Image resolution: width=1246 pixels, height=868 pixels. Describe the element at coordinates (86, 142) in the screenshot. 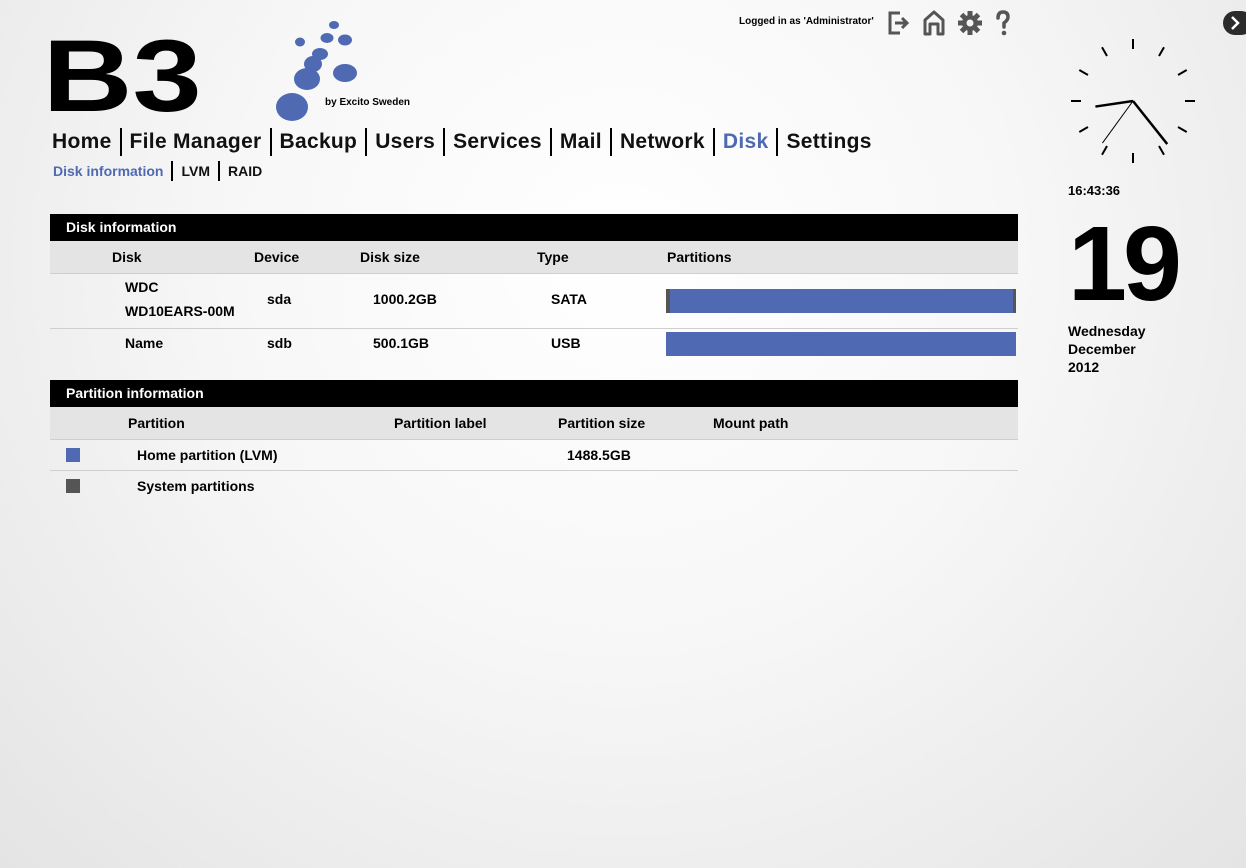

I see `nav-home: Home` at that location.